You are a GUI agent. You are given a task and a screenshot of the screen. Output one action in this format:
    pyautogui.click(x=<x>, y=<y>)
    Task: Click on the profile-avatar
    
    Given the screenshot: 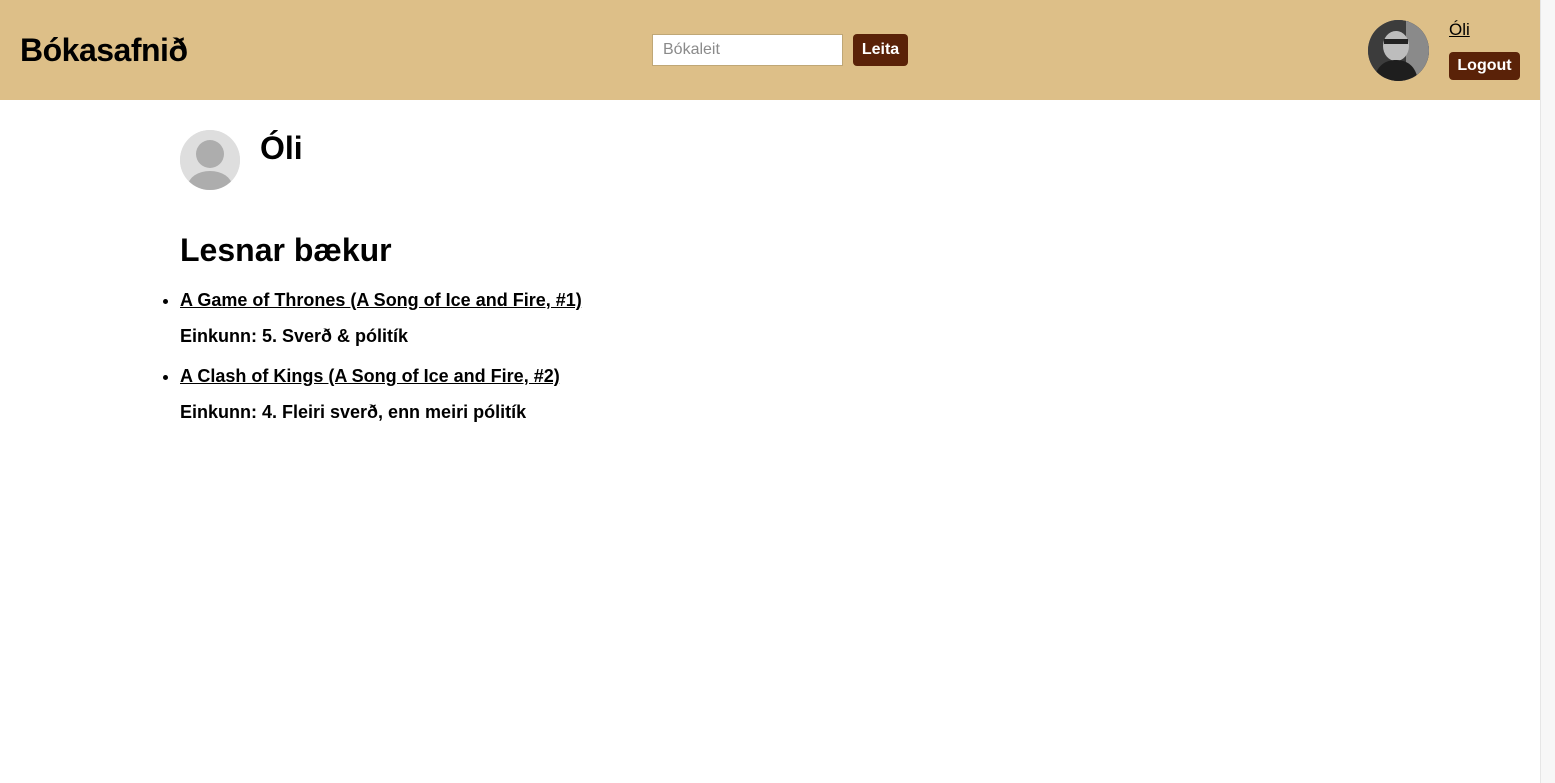 What is the action you would take?
    pyautogui.click(x=210, y=160)
    